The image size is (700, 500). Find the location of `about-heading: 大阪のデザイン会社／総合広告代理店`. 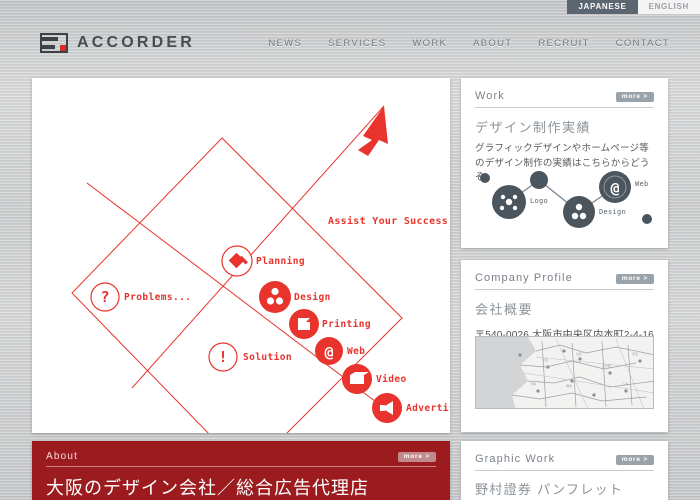

about-heading: 大阪のデザイン会社／総合広告代理店 is located at coordinates (207, 488).